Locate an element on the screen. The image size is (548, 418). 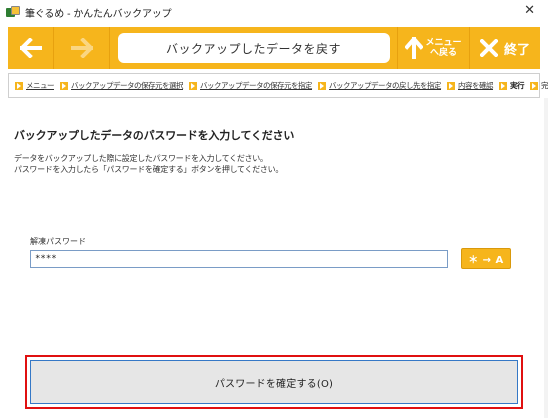
breadcrumb-step-complete: 完了 is located at coordinates (539, 85).